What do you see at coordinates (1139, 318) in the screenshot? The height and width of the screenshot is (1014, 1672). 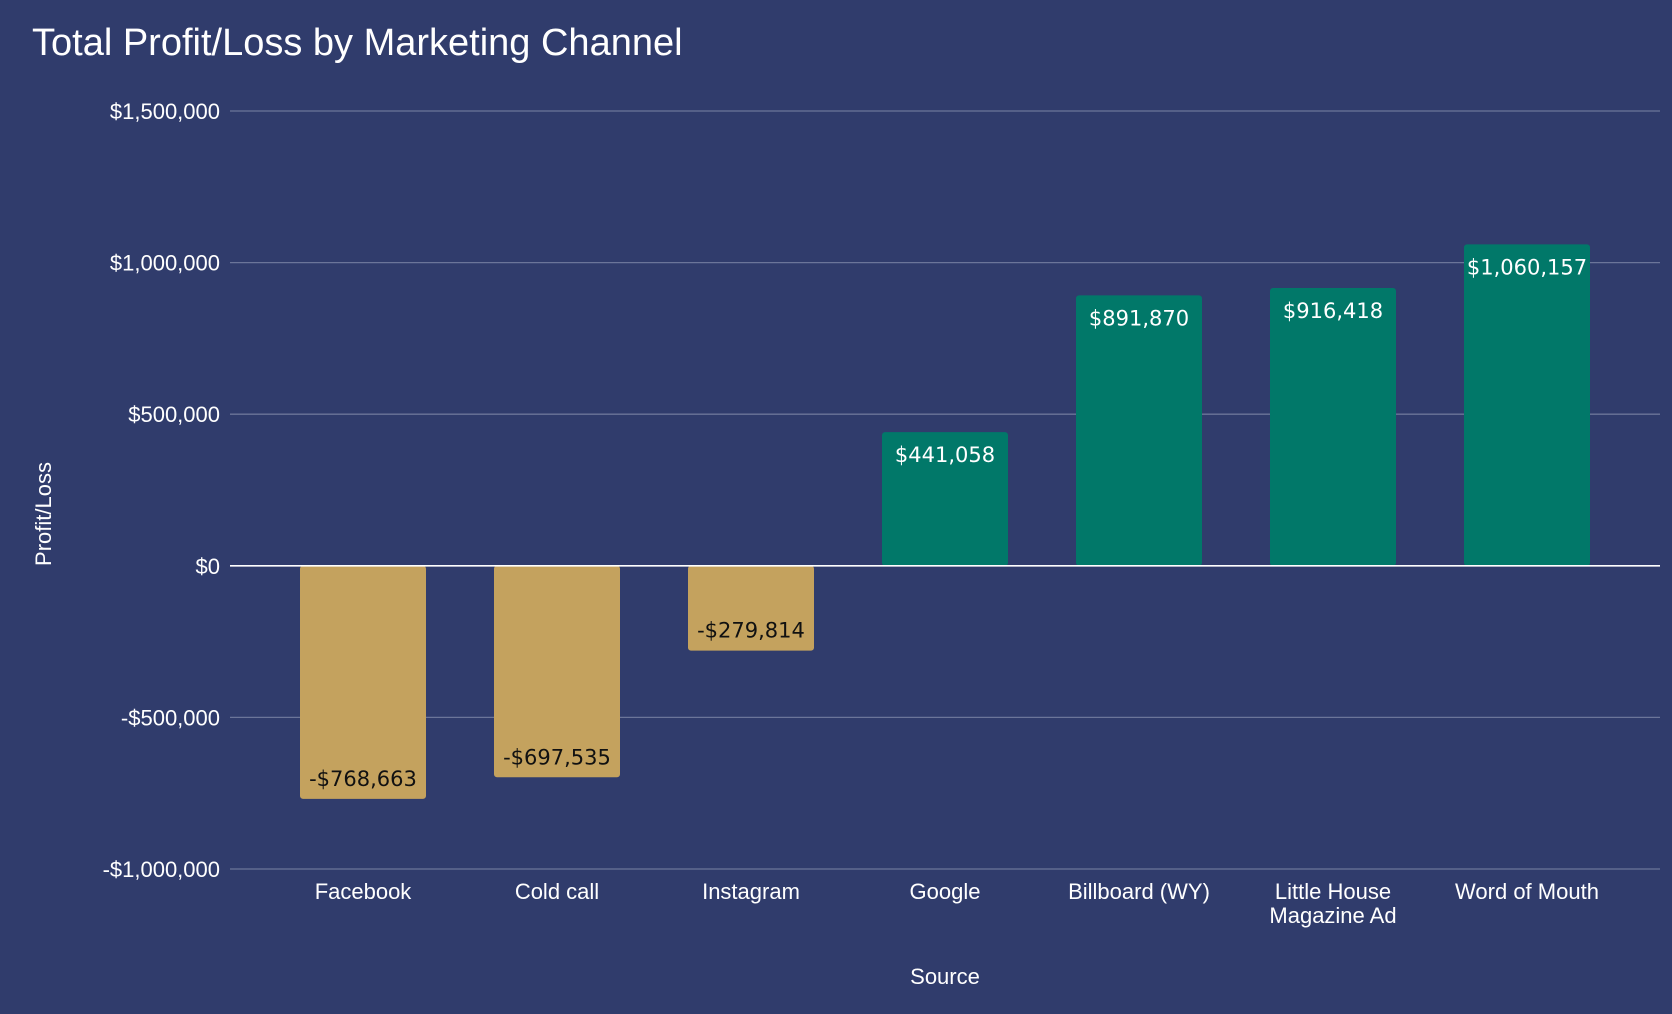 I see `data-label: $891,870` at bounding box center [1139, 318].